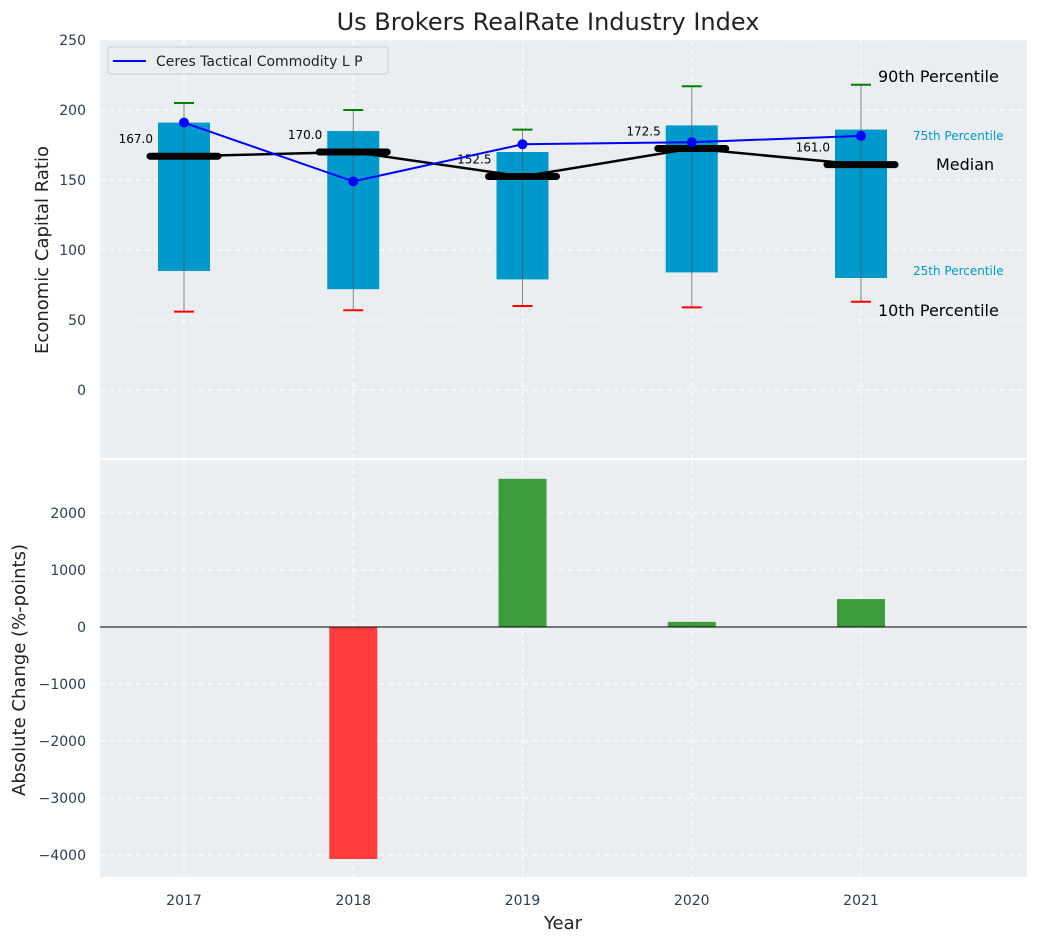 This screenshot has width=1039, height=946. What do you see at coordinates (77, 321) in the screenshot?
I see `top-y-tick-label: 50` at bounding box center [77, 321].